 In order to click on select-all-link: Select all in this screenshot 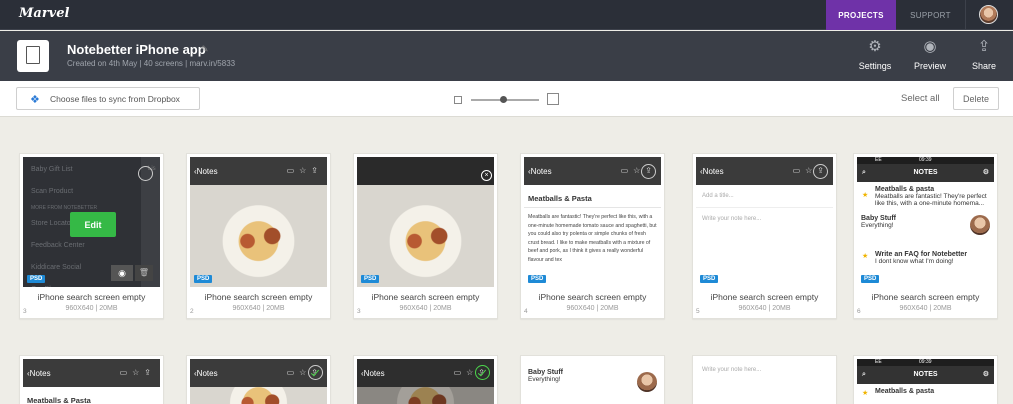, I will do `click(920, 98)`.